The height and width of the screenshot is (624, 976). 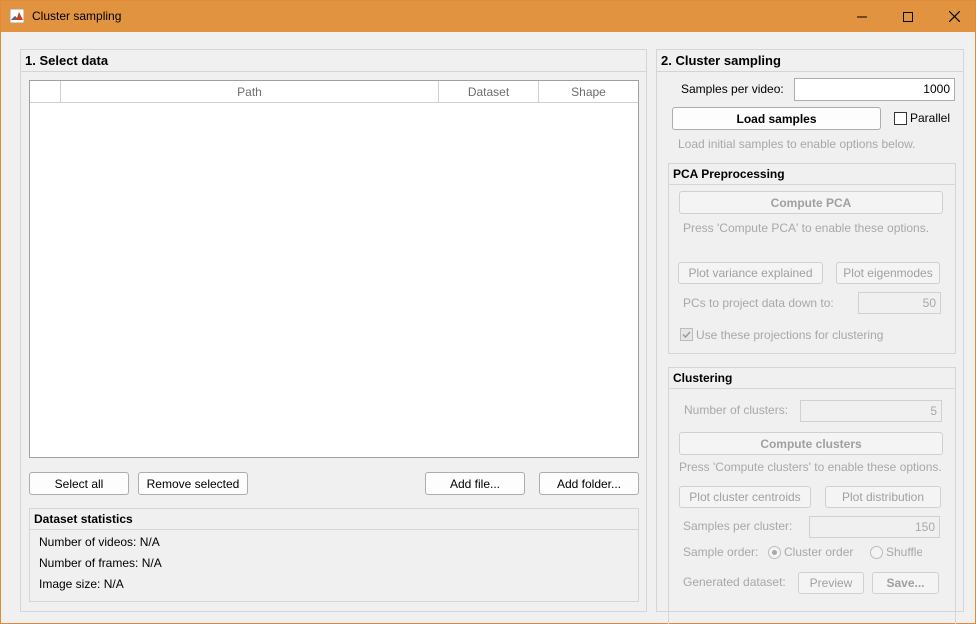 I want to click on num-frames-text: Number of frames: N/A, so click(x=100, y=563).